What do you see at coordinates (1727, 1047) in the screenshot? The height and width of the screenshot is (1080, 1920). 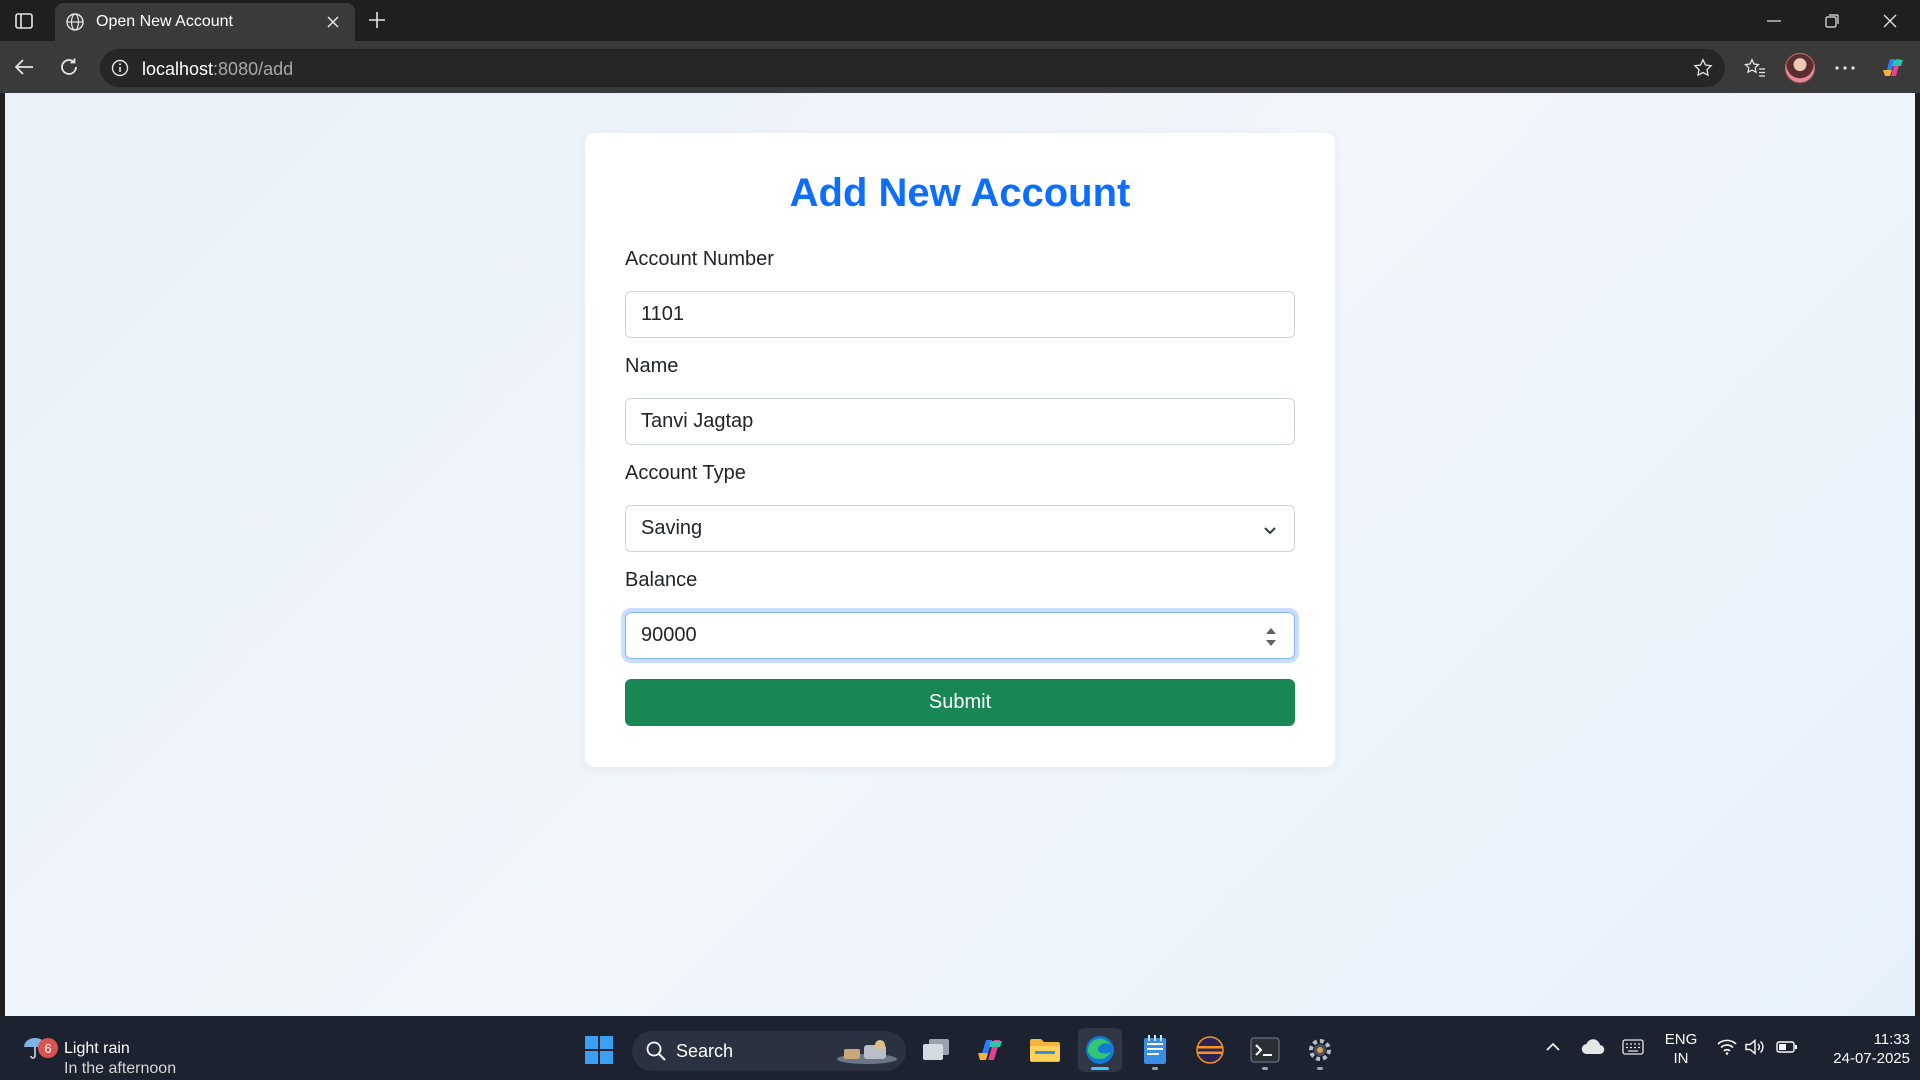 I see `wifi-icon` at bounding box center [1727, 1047].